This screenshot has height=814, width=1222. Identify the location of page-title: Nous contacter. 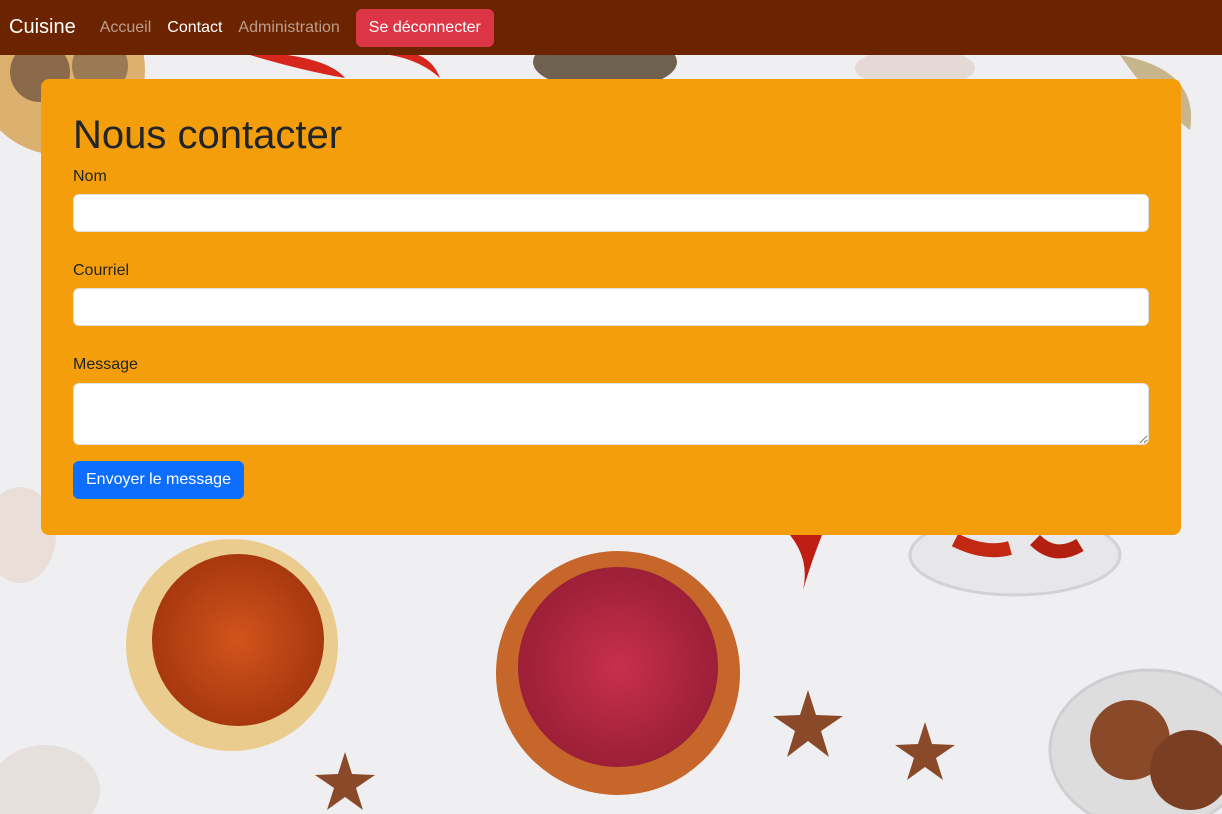
(208, 135).